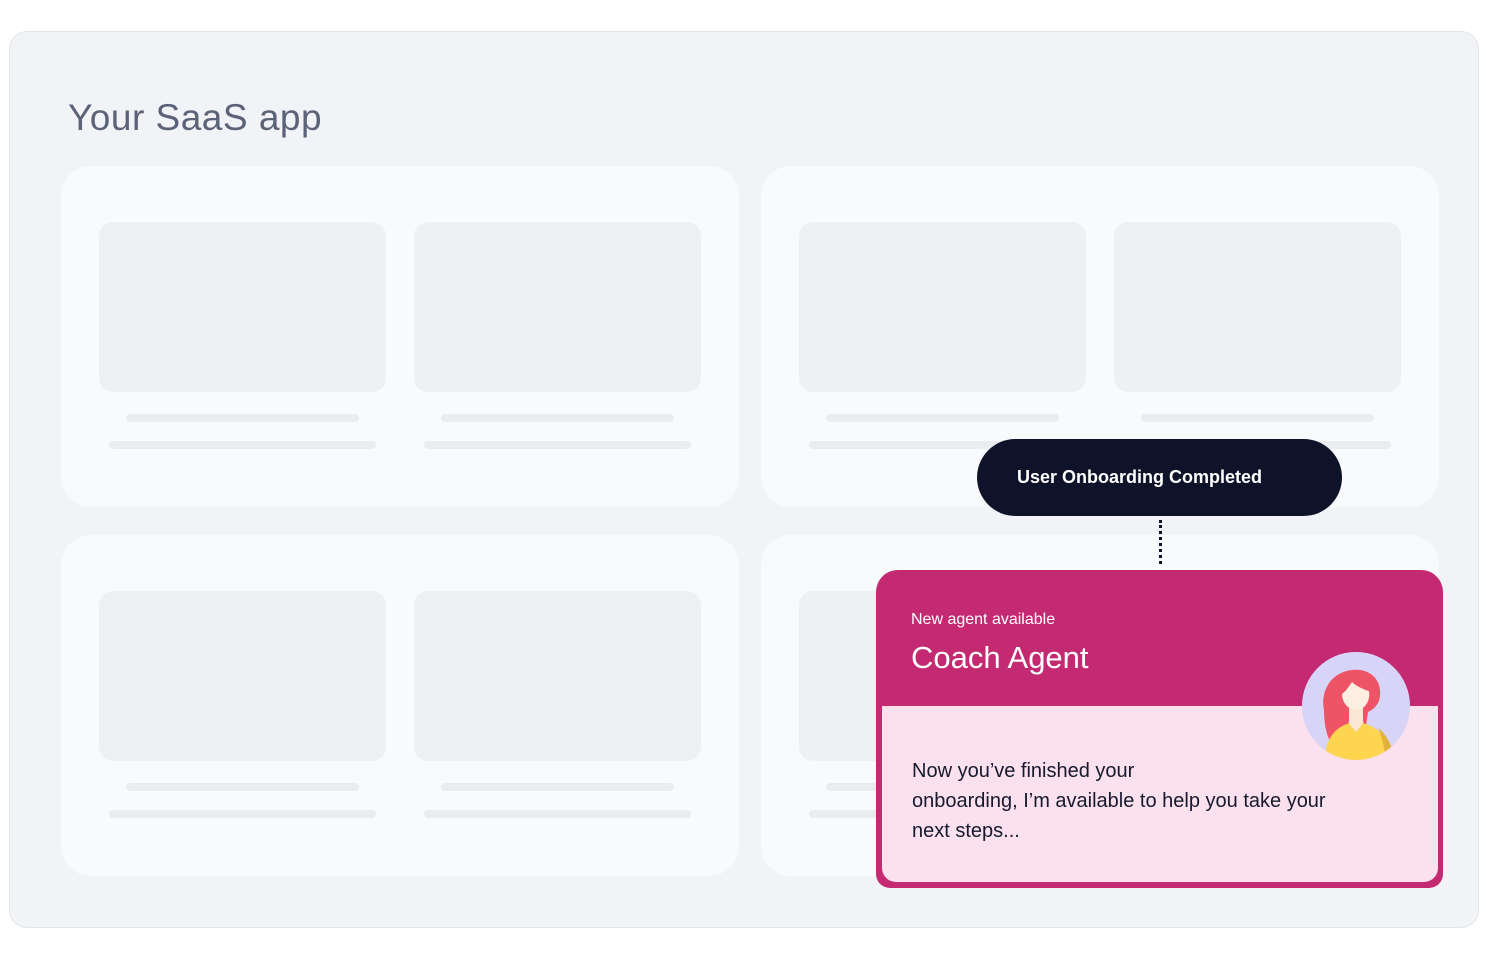 The width and height of the screenshot is (1492, 960). What do you see at coordinates (1000, 657) in the screenshot?
I see `agent-name: Coach Agent` at bounding box center [1000, 657].